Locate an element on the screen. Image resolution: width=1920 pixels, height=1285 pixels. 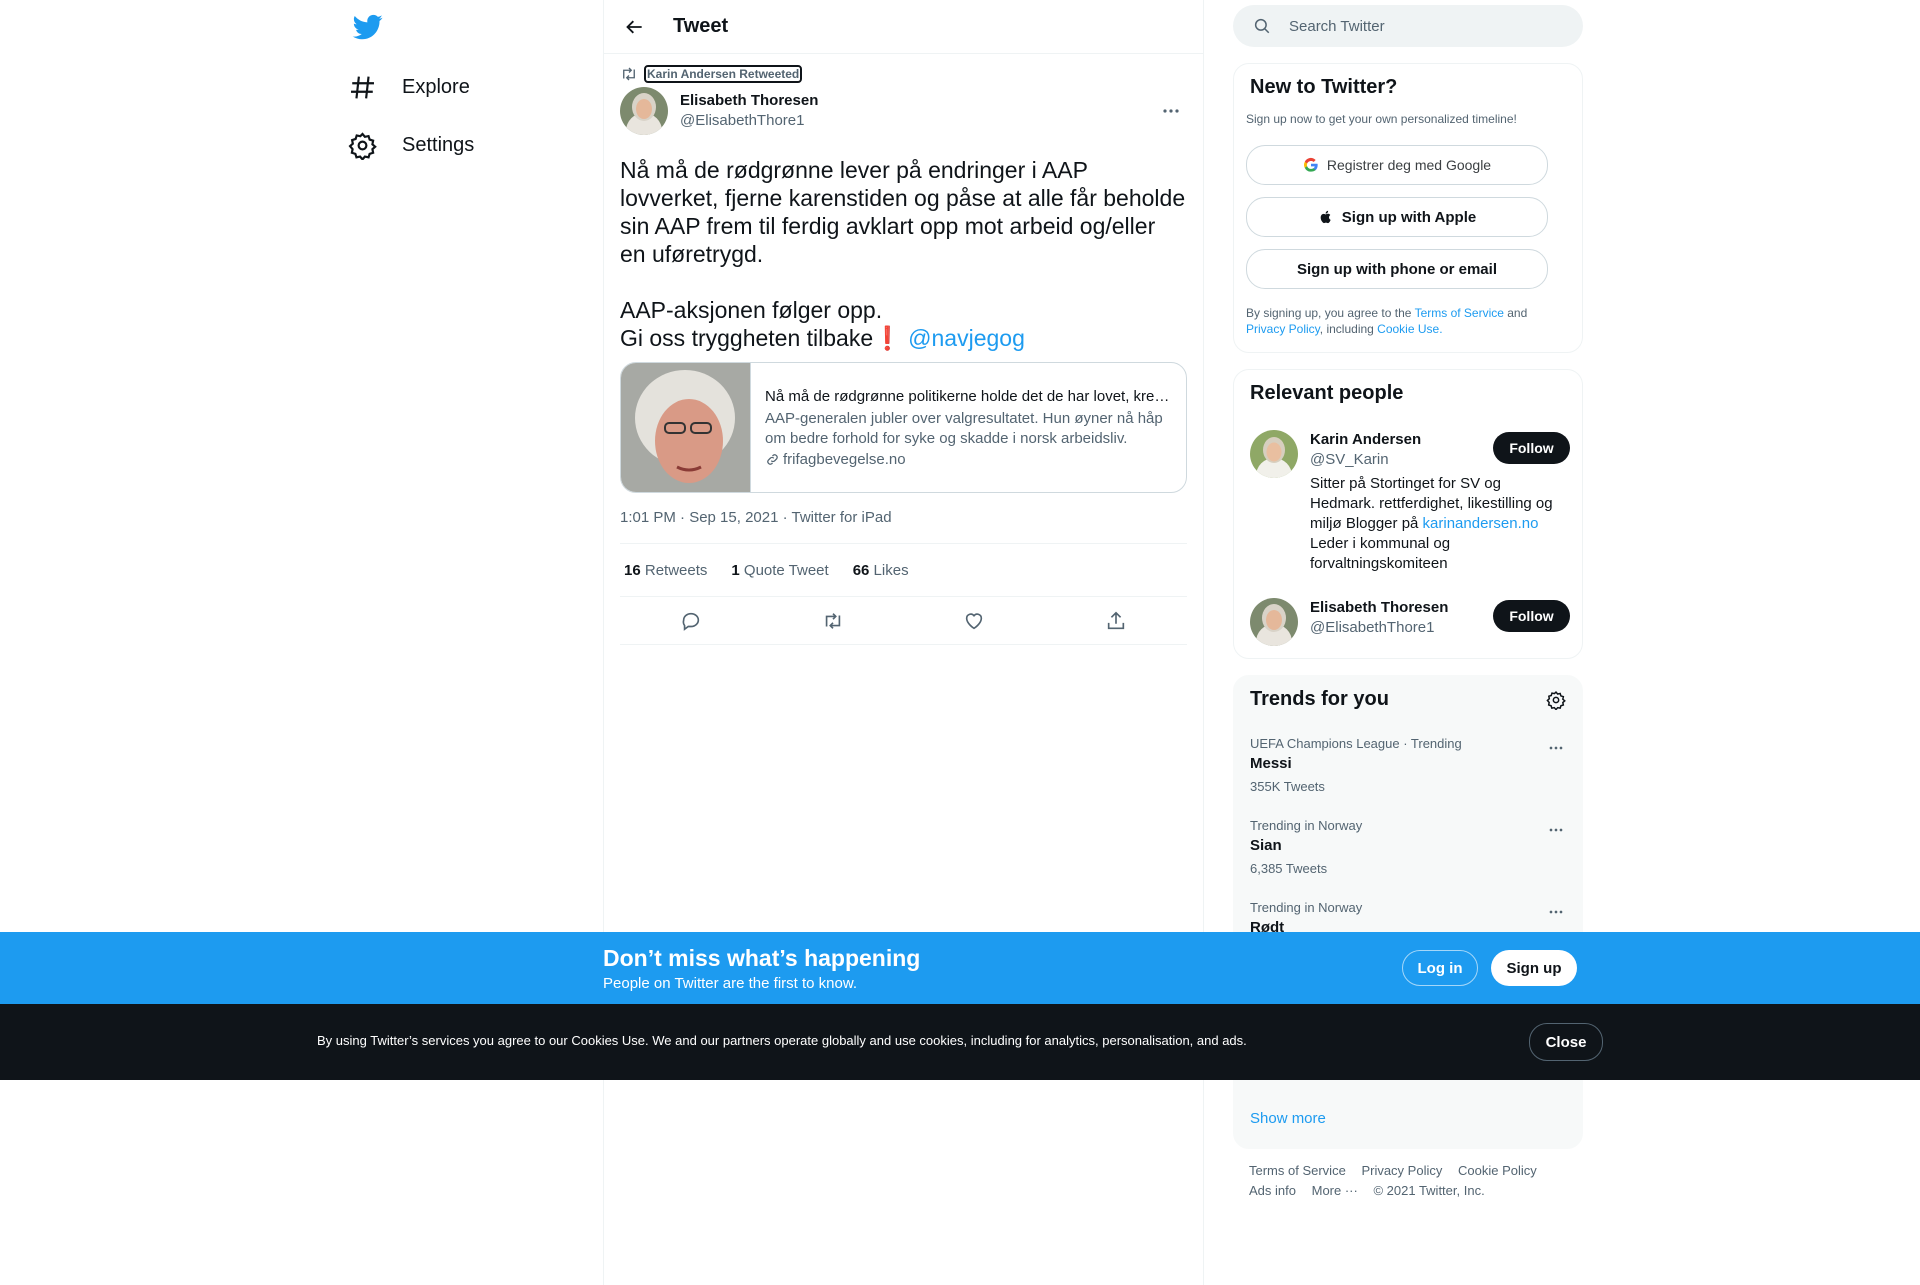
card-domain: frifagbevegelse.no is located at coordinates (968, 459).